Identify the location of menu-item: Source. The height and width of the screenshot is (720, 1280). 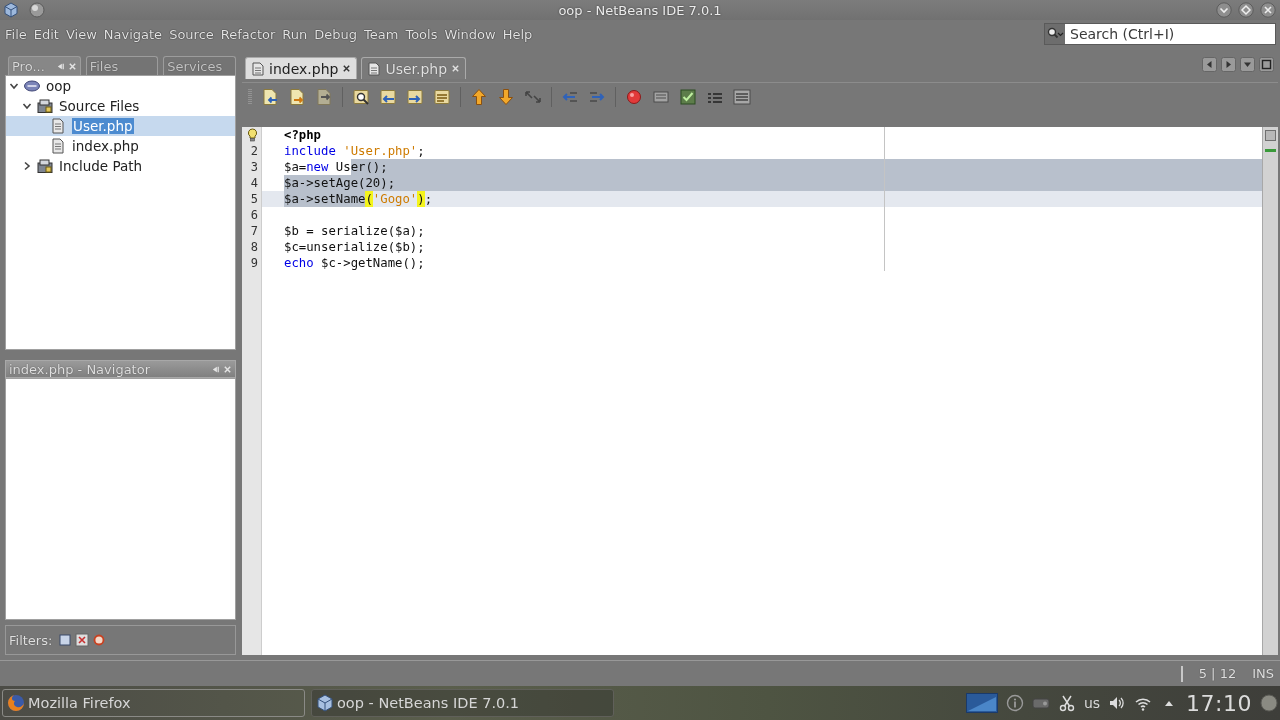
(191, 34).